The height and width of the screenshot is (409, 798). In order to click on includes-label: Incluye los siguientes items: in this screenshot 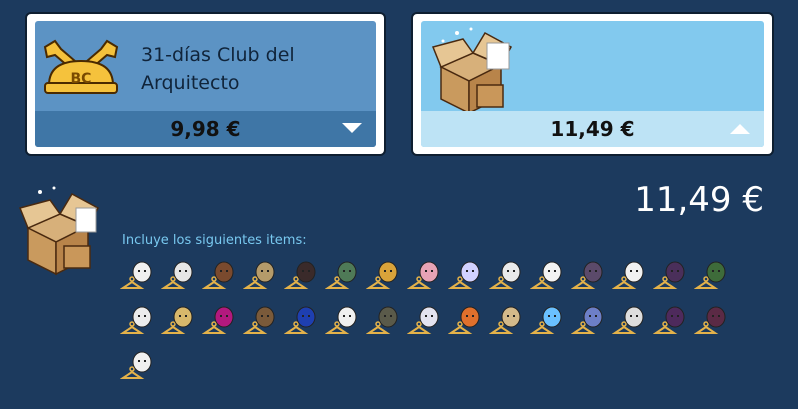, I will do `click(214, 240)`.